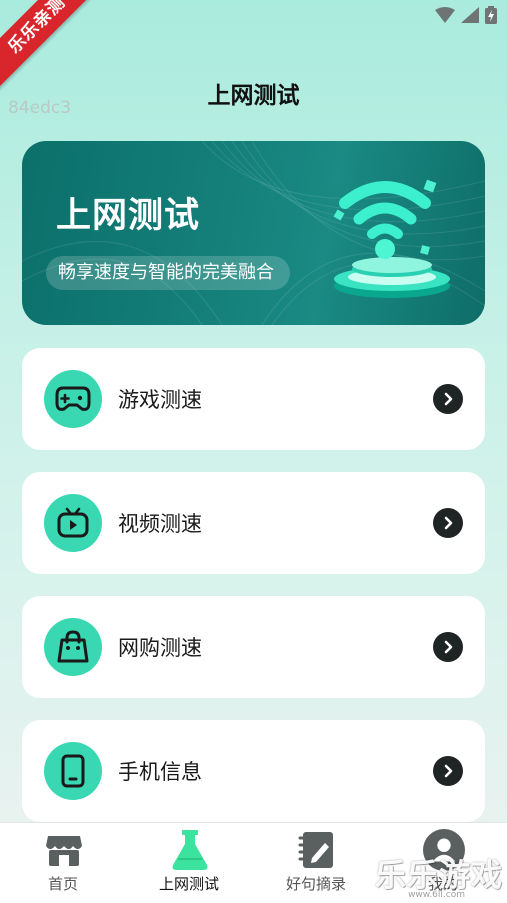 The height and width of the screenshot is (903, 507). I want to click on card-phone-info: 手机信息, so click(253, 771).